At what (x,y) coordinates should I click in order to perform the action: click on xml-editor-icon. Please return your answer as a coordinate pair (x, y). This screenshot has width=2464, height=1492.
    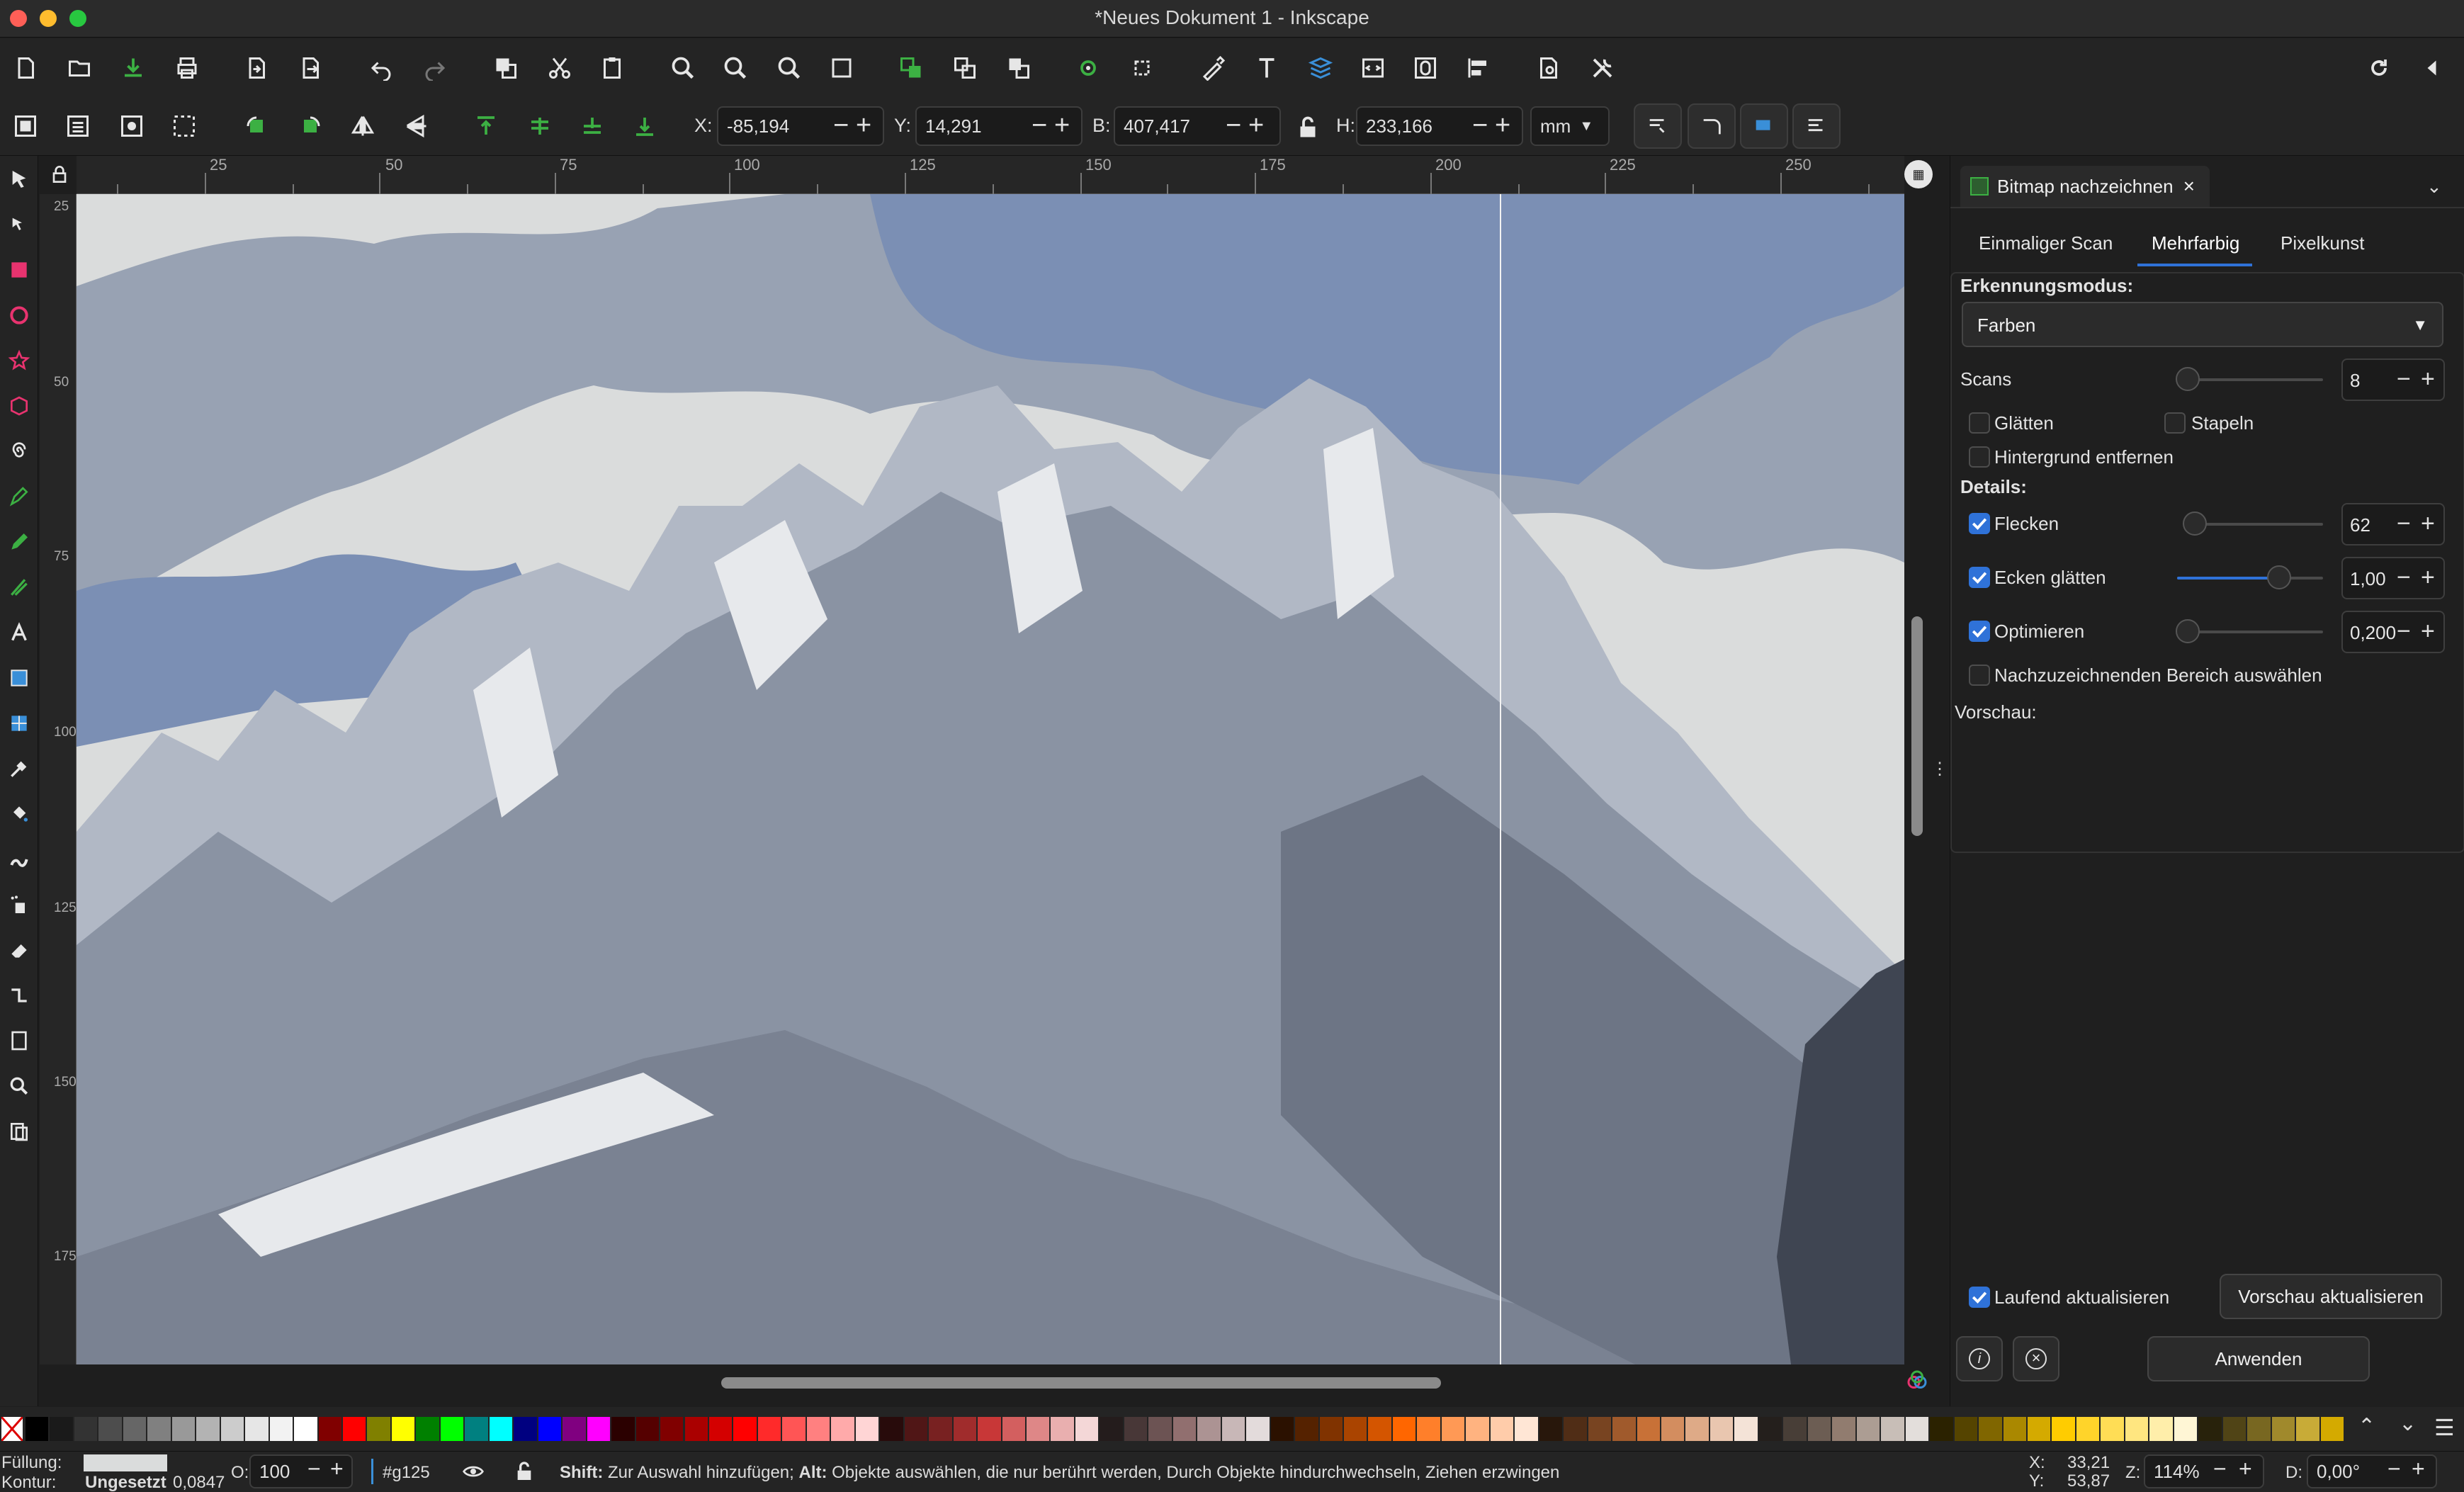
    Looking at the image, I should click on (1213, 68).